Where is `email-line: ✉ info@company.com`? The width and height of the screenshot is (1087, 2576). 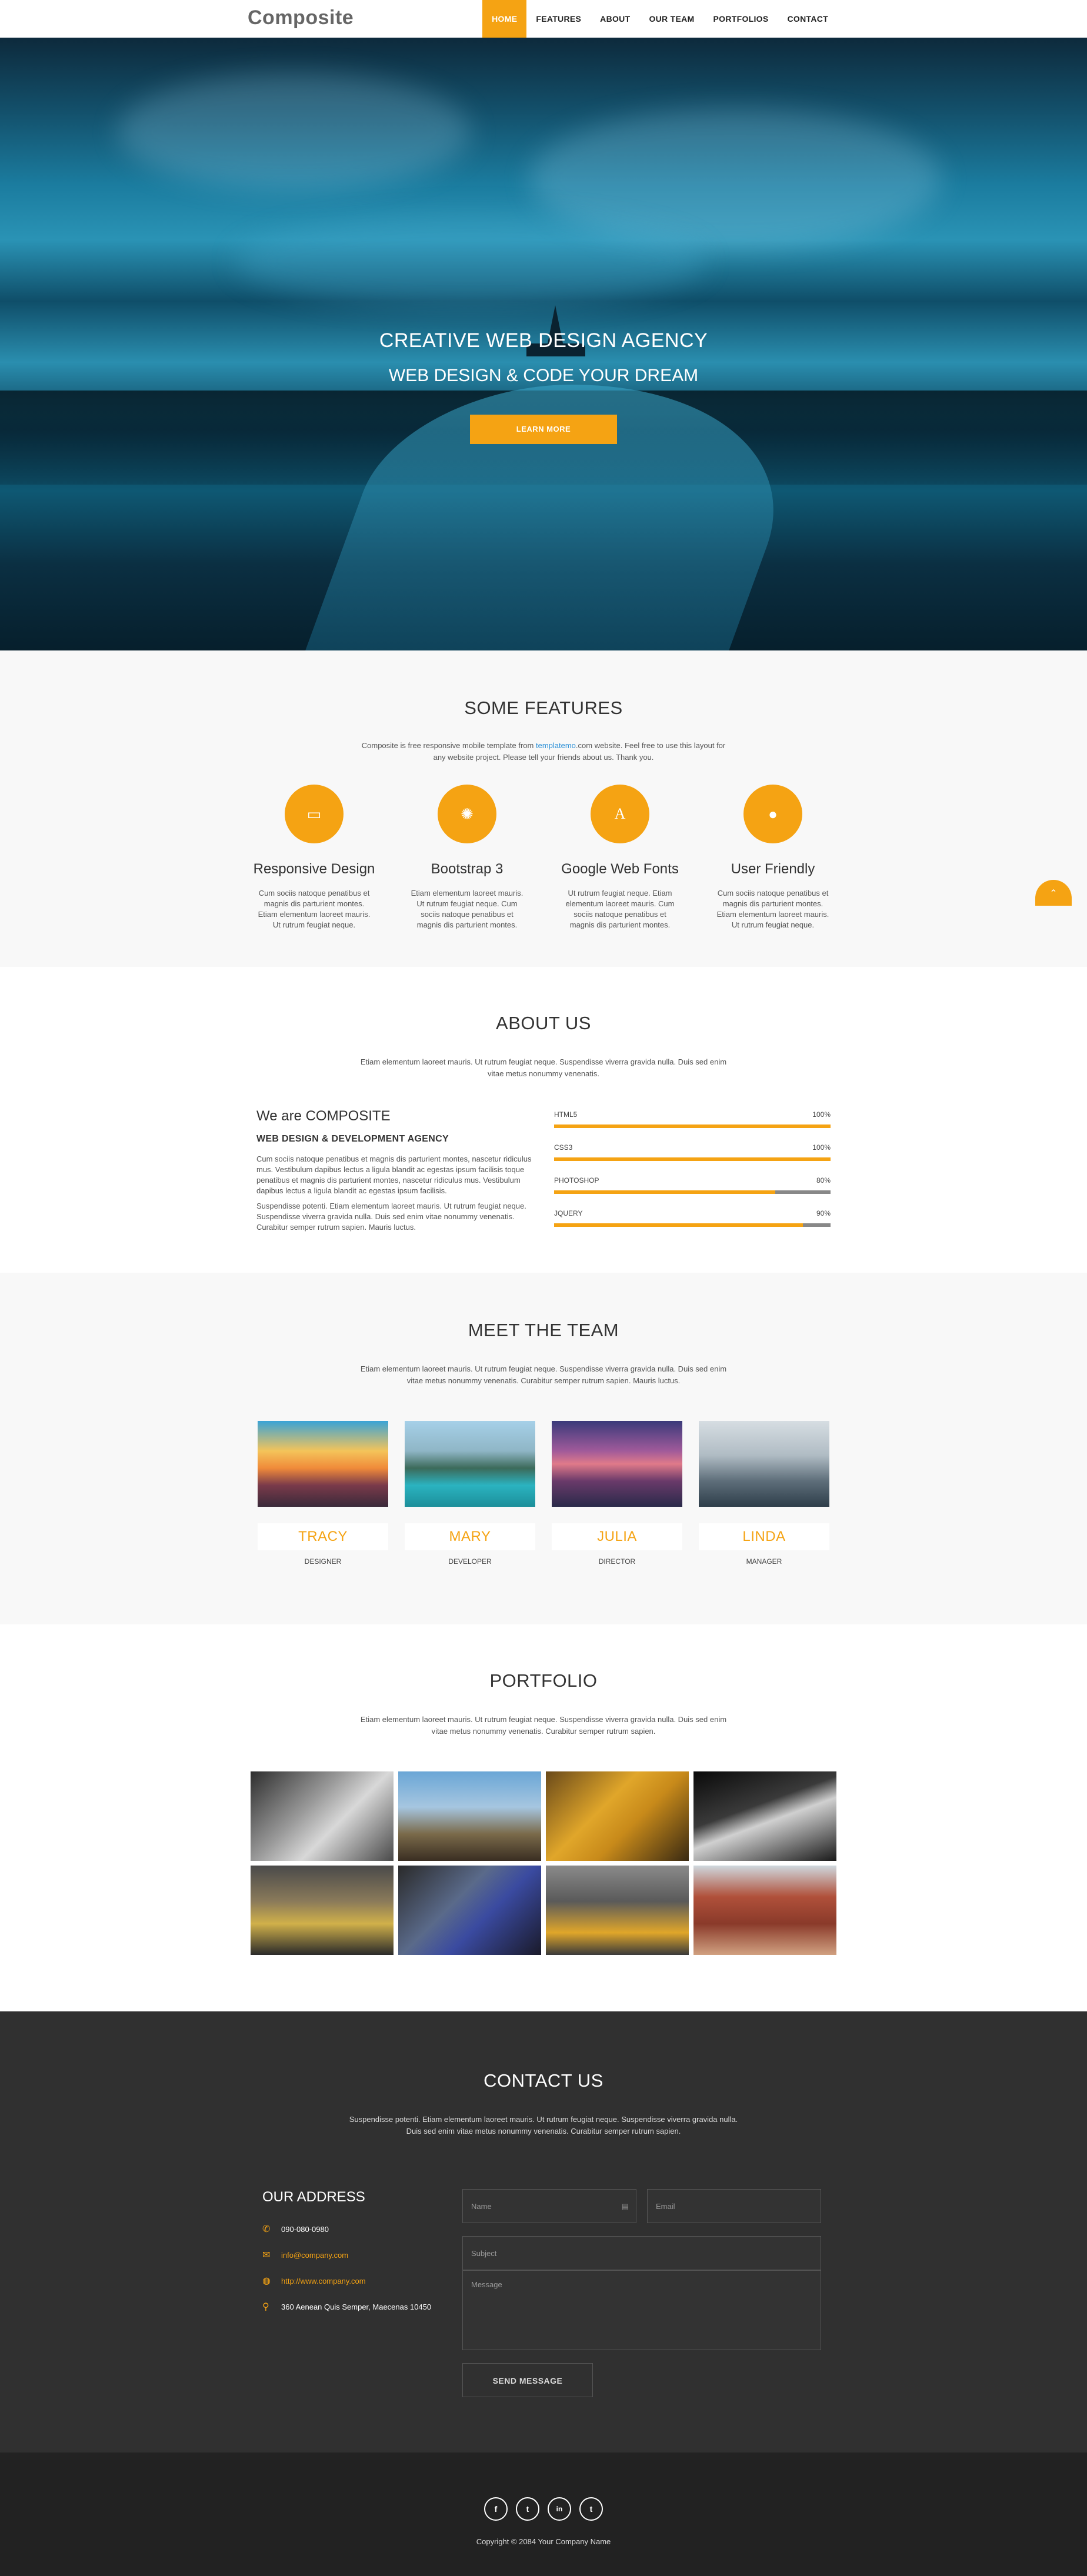
email-line: ✉ info@company.com is located at coordinates (362, 2255).